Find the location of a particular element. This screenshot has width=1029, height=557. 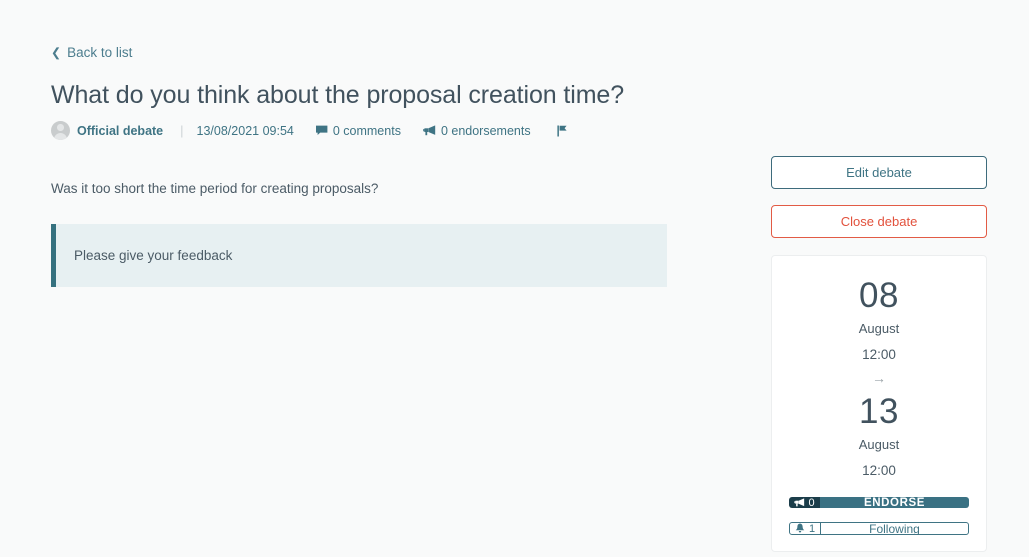

follow-count-badge: 1 is located at coordinates (805, 528).